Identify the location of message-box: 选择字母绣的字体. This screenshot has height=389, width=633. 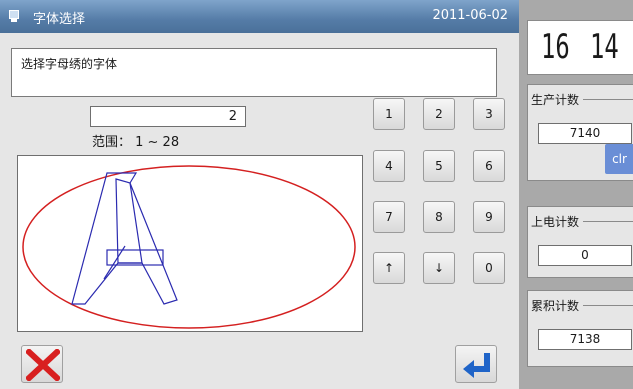
(254, 72).